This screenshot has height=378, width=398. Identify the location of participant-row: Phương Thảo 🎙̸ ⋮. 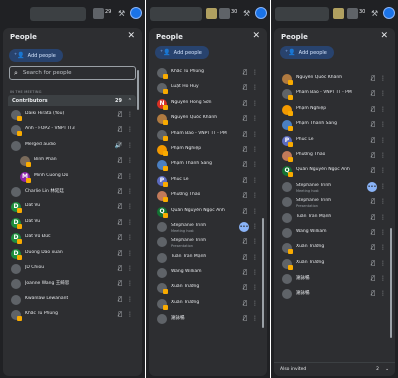
(208, 196).